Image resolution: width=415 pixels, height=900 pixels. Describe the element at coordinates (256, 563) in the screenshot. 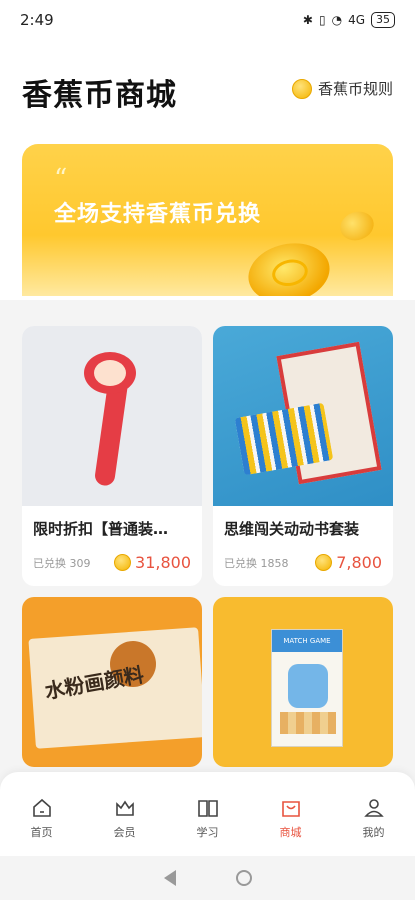

I see `redeemed-count: 已兑换 1858` at that location.